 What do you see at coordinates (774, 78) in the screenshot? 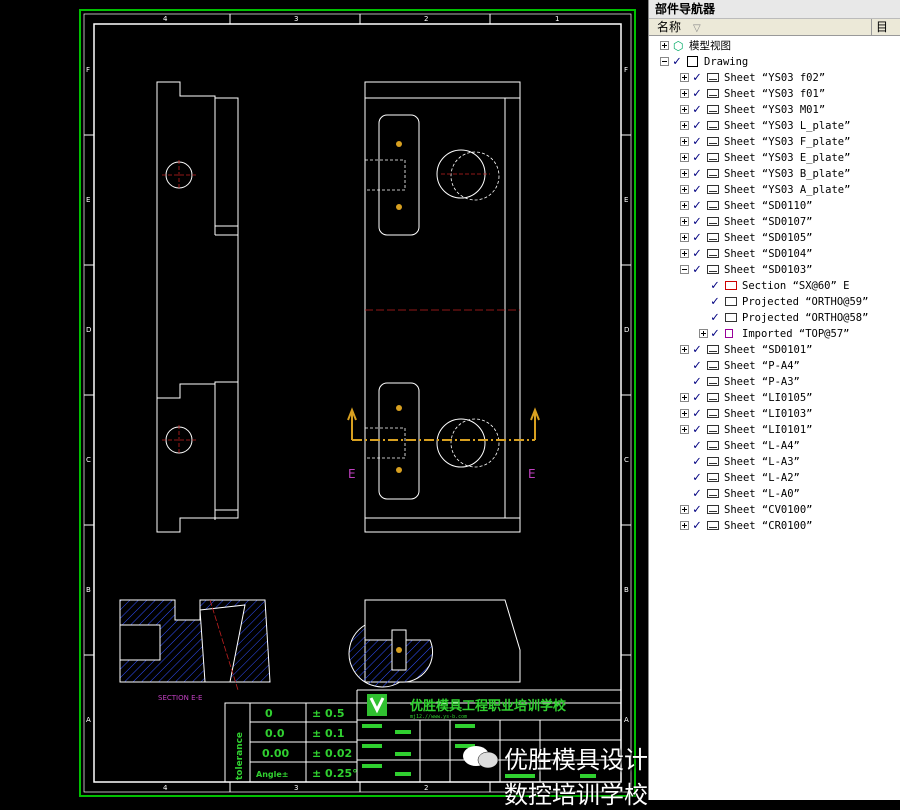
I see `tree-row: ✓ Sheet “YS03 f02”` at bounding box center [774, 78].